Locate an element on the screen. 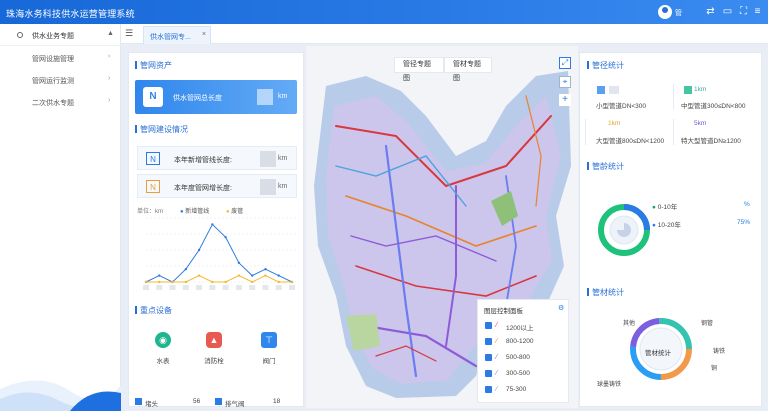 The image size is (768, 411). water-supply-icon is located at coordinates (20, 35).